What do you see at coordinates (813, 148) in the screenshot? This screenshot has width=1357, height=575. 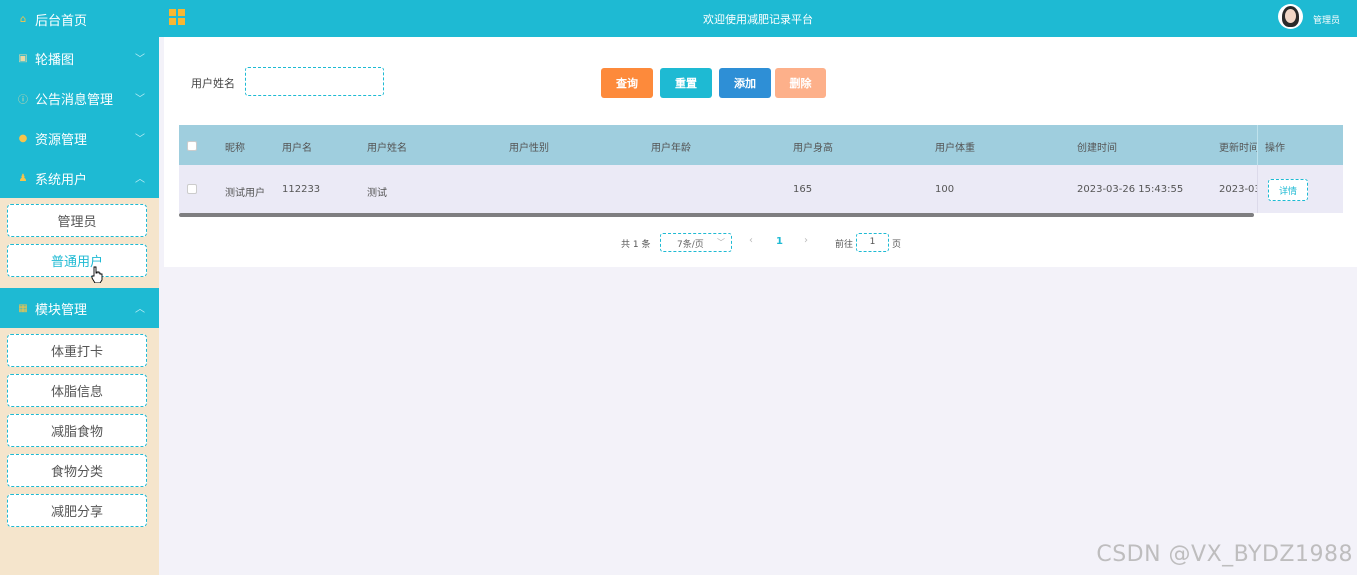 I see `col-height: 用户身高` at bounding box center [813, 148].